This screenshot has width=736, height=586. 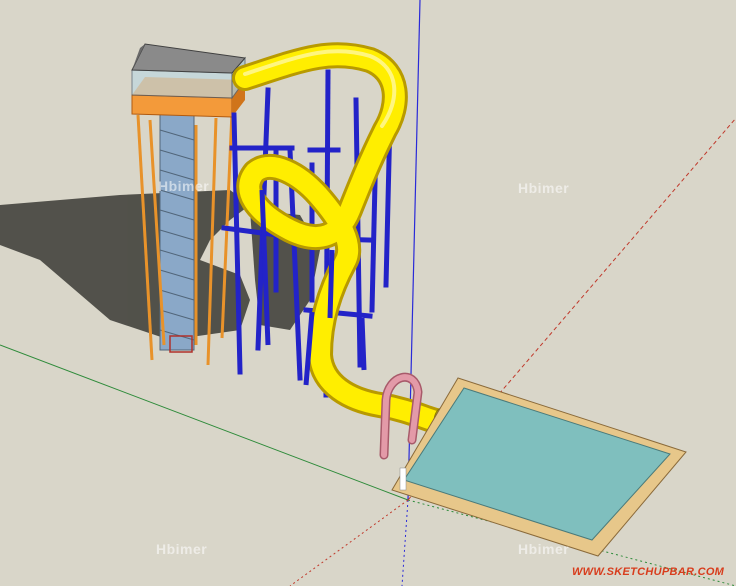 What do you see at coordinates (177, 231) in the screenshot?
I see `spiral-stair-column` at bounding box center [177, 231].